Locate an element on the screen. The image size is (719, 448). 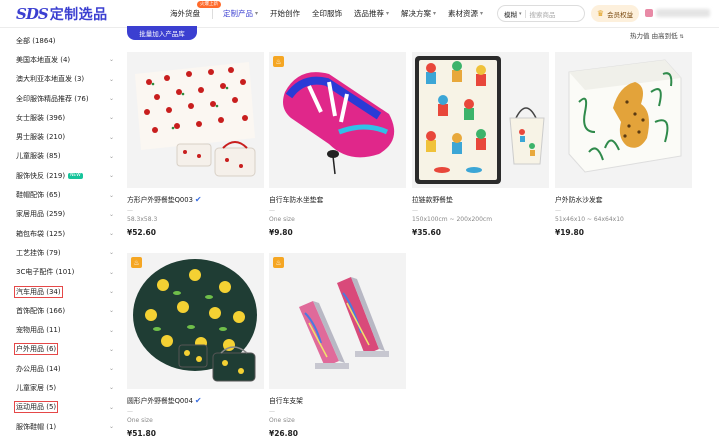
logo: SDS 定制选品 is located at coordinates (62, 14).